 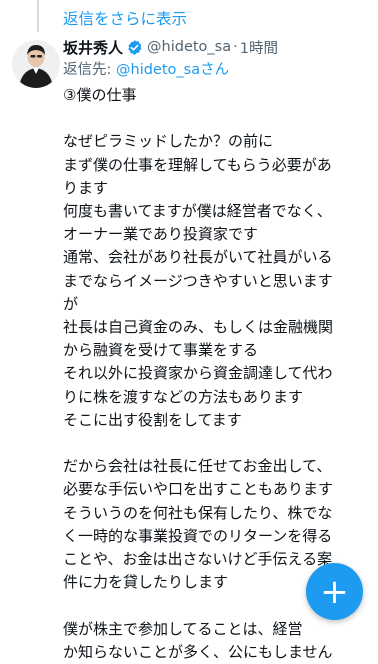 What do you see at coordinates (160, 234) in the screenshot?
I see `tweet-text-line: オーナー業であり投資家です` at bounding box center [160, 234].